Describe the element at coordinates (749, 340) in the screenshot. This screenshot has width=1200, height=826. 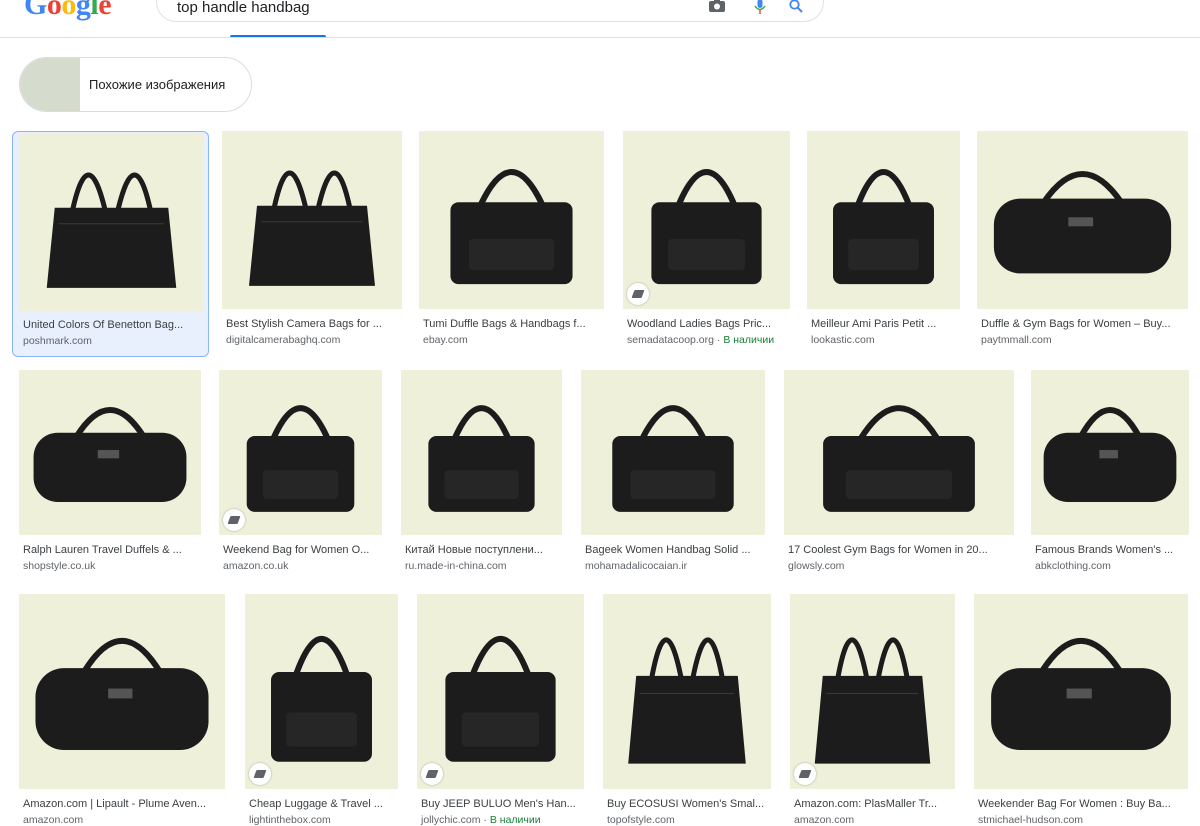
I see `in-stock-label: В наличии` at that location.